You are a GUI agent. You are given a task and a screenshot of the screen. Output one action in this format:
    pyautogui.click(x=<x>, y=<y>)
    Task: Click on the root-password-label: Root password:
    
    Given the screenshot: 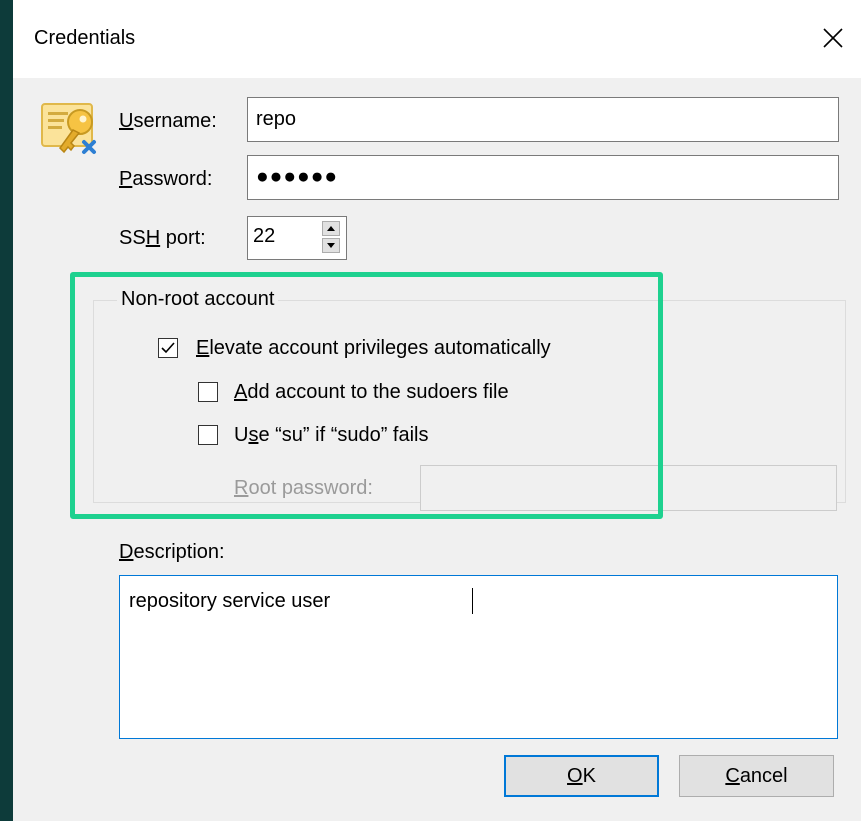 What is the action you would take?
    pyautogui.click(x=303, y=488)
    